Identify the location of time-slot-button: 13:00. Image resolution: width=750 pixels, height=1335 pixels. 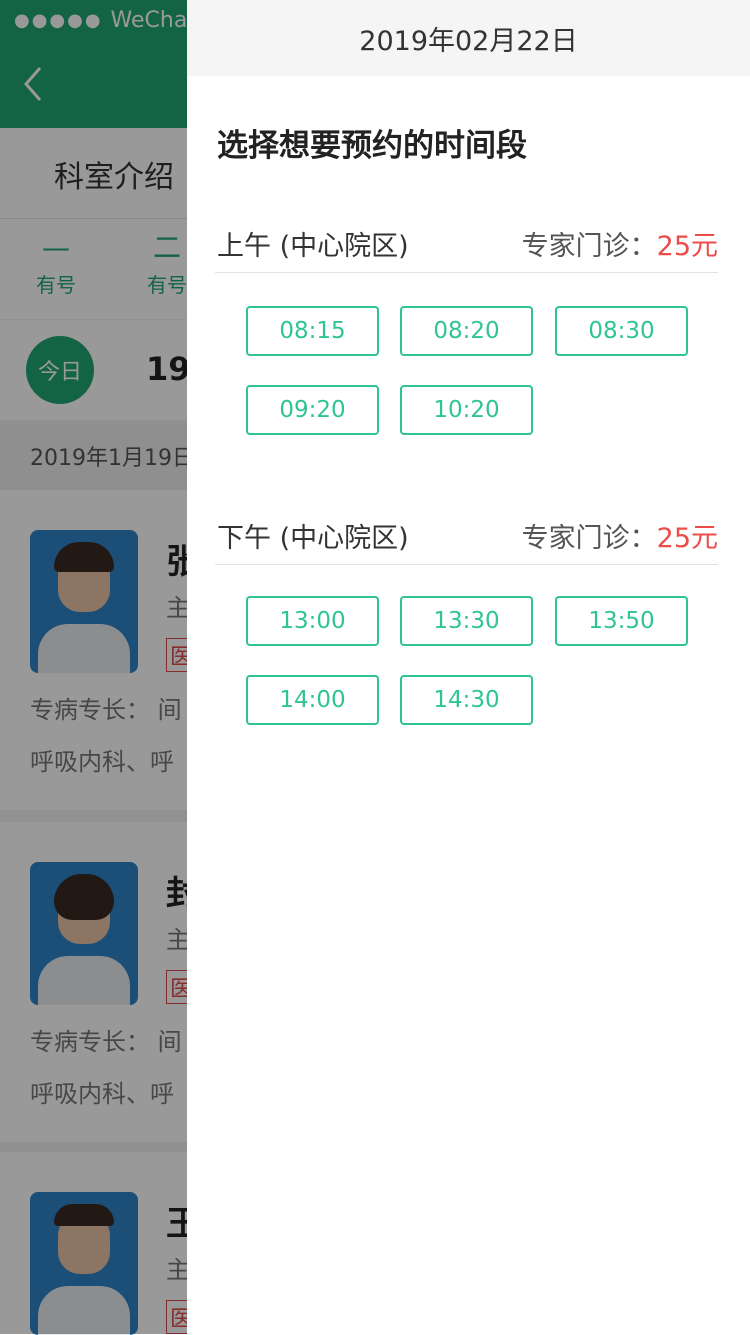
(312, 621).